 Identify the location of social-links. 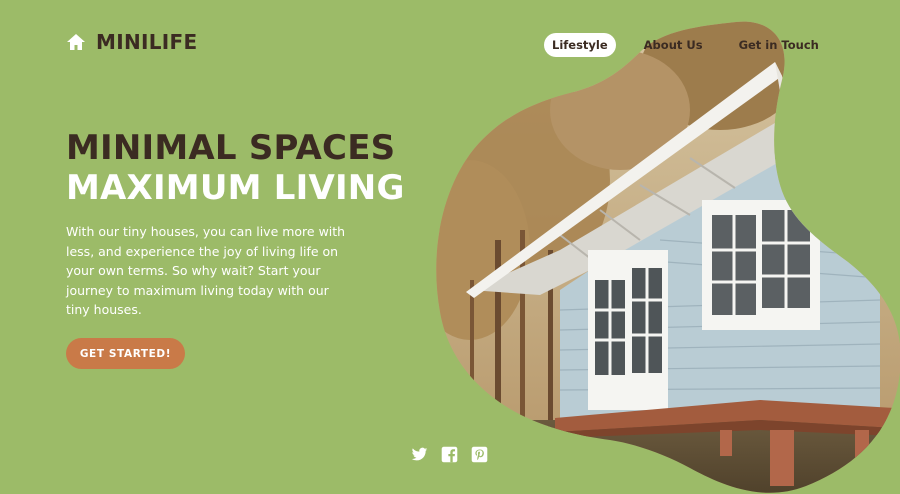
(449, 454).